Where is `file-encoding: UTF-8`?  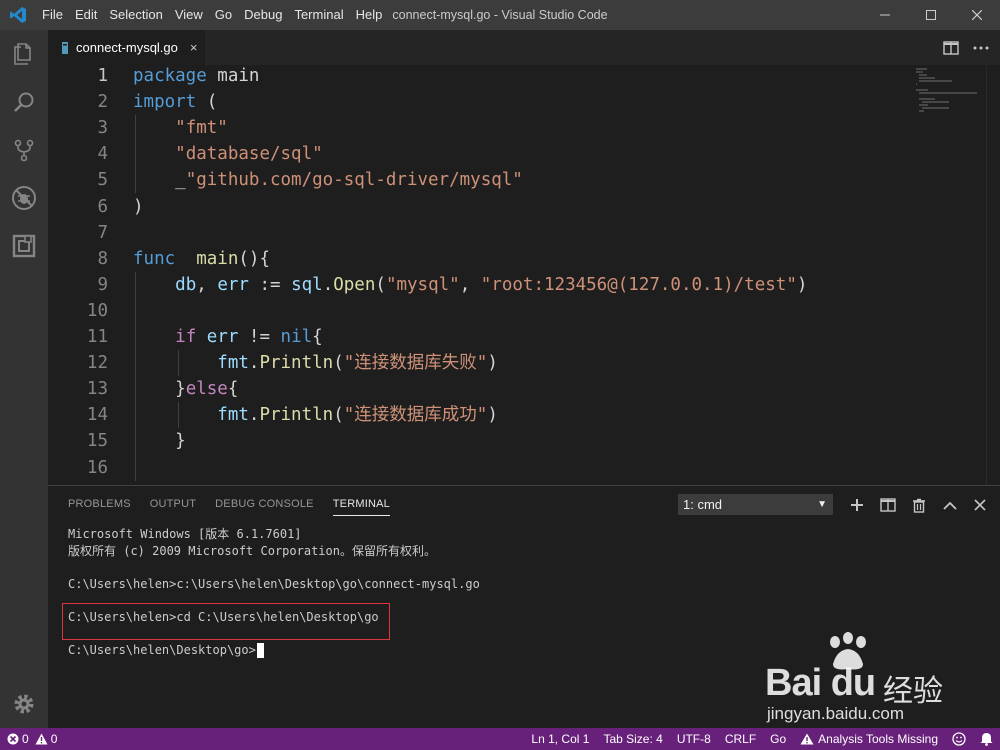
file-encoding: UTF-8 is located at coordinates (694, 739).